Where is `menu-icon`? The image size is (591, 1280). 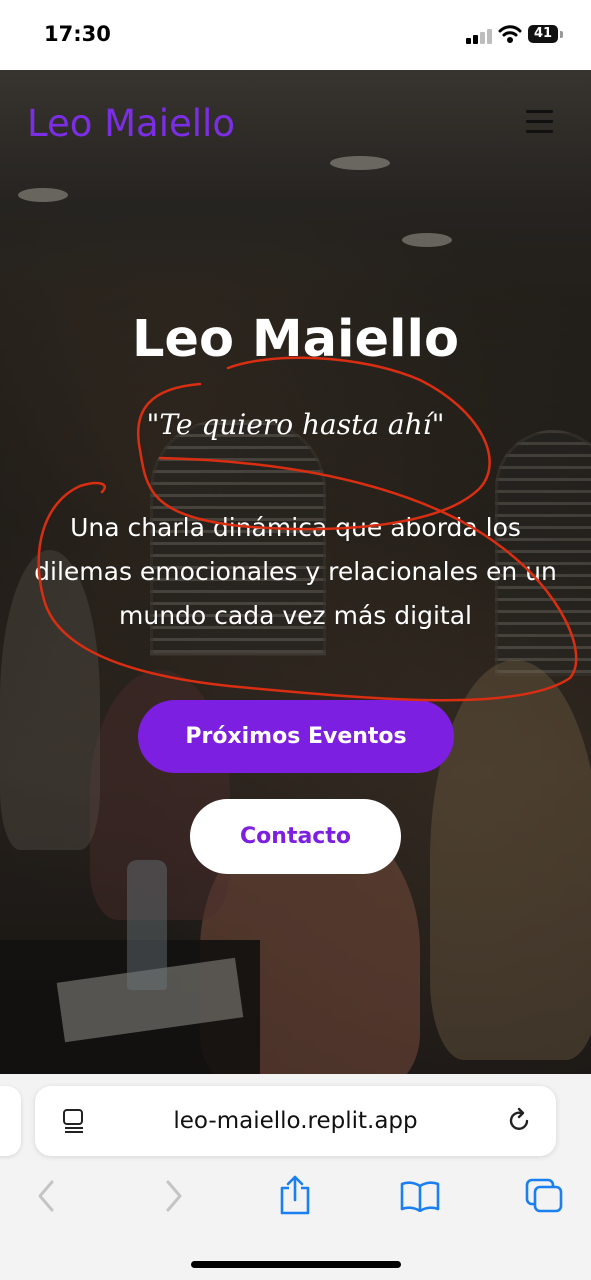
menu-icon is located at coordinates (539, 122).